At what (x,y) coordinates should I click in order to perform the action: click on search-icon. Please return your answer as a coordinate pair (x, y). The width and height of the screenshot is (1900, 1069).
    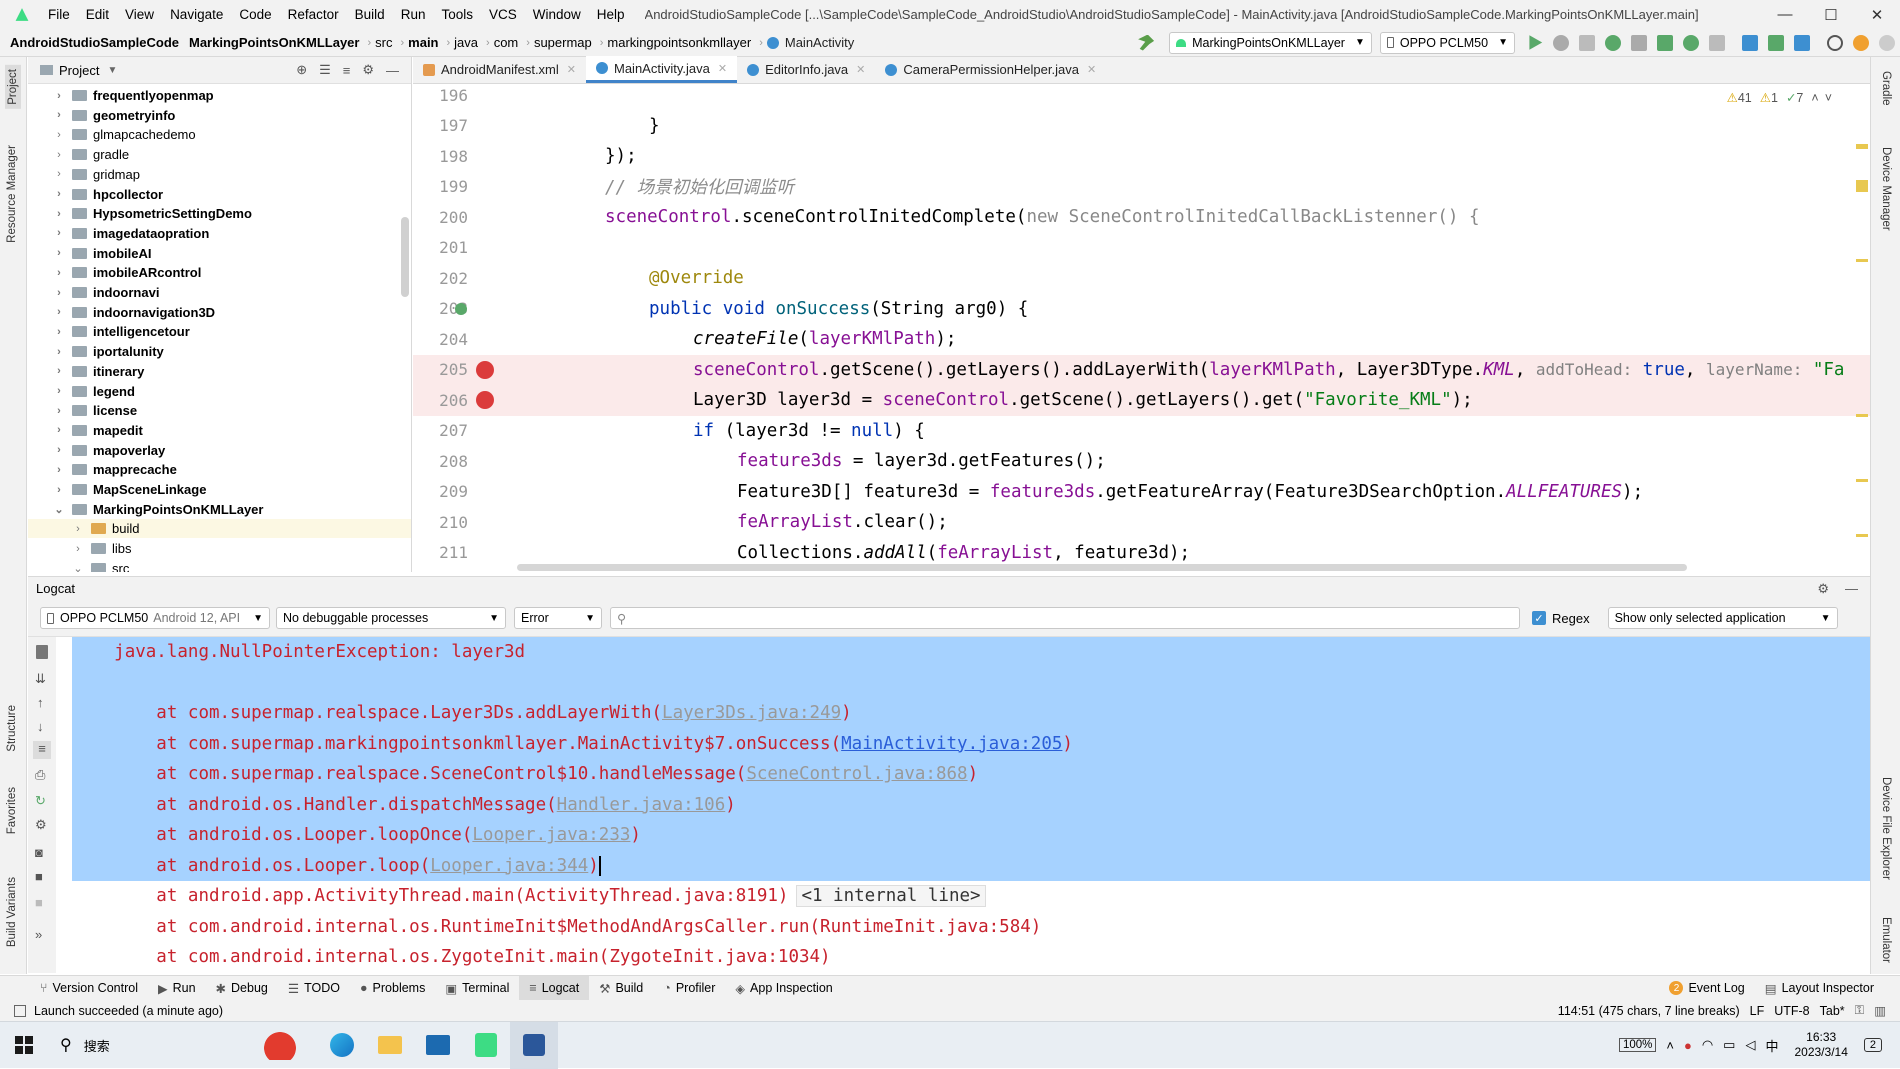
    Looking at the image, I should click on (1835, 42).